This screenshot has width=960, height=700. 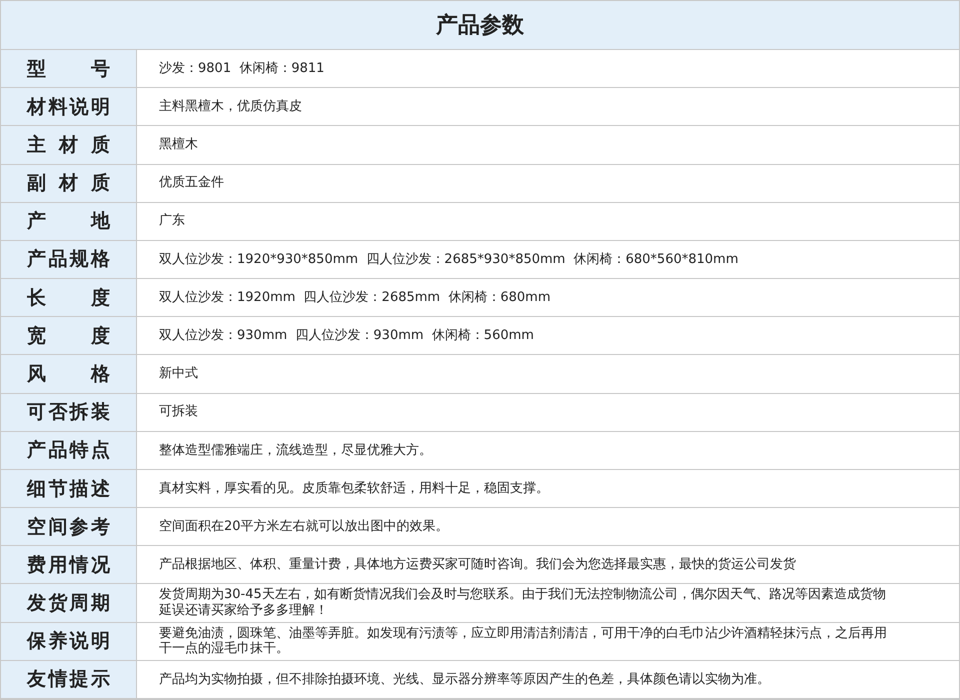 What do you see at coordinates (68, 259) in the screenshot?
I see `row-label: 产品规格` at bounding box center [68, 259].